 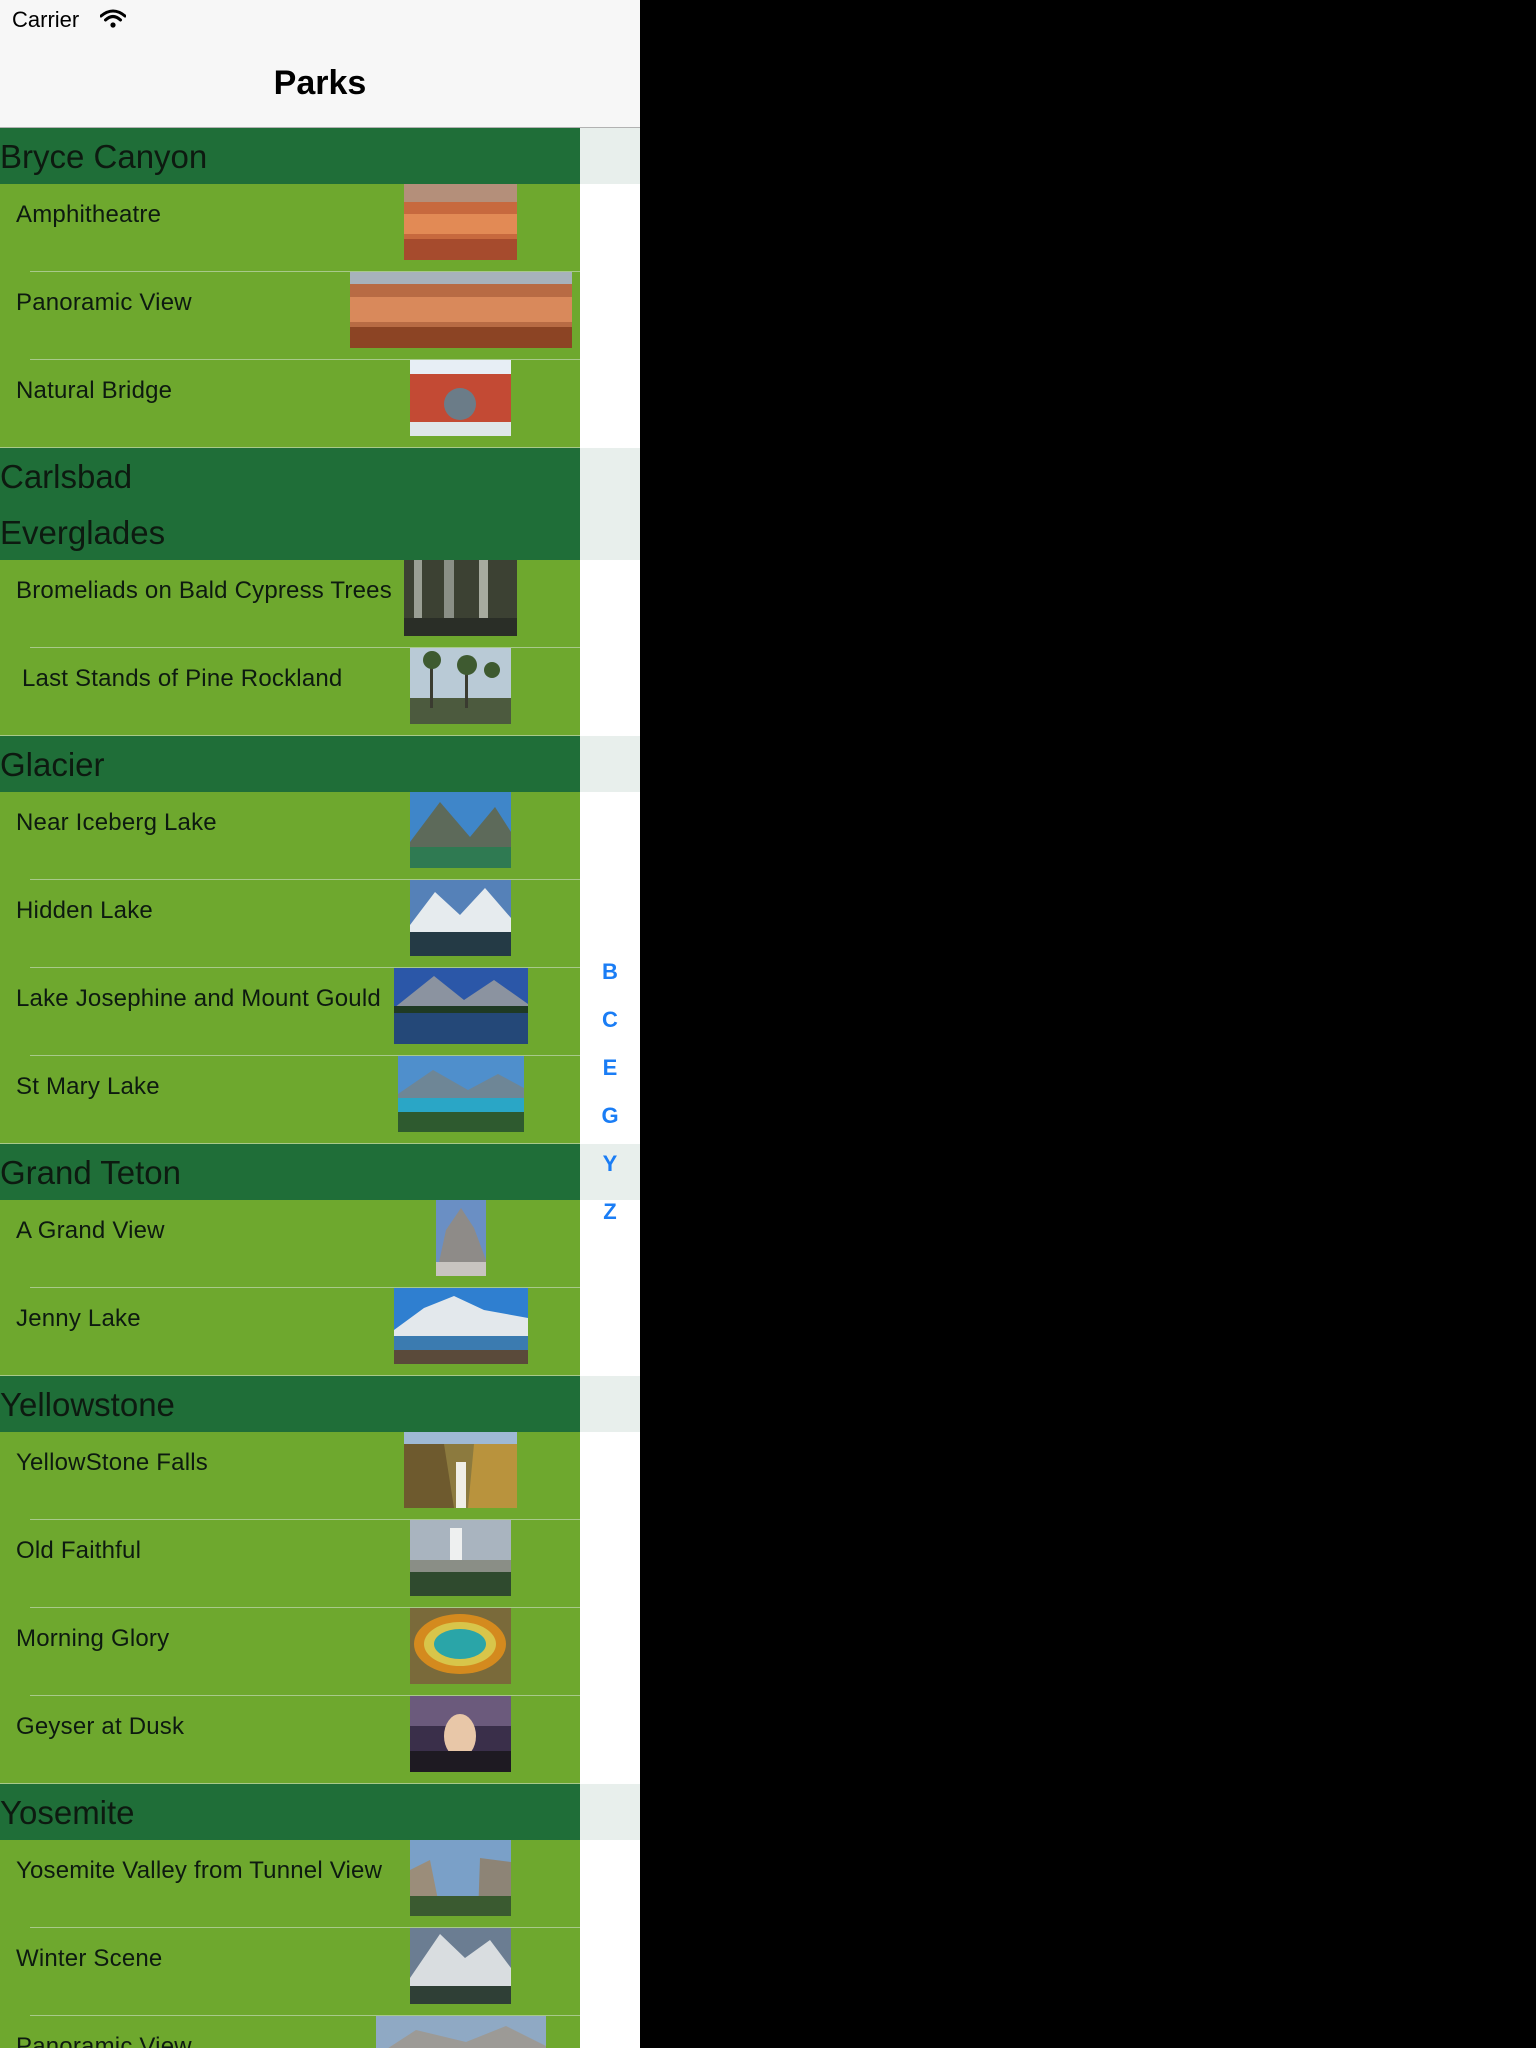 I want to click on index-letter: C, so click(x=610, y=1020).